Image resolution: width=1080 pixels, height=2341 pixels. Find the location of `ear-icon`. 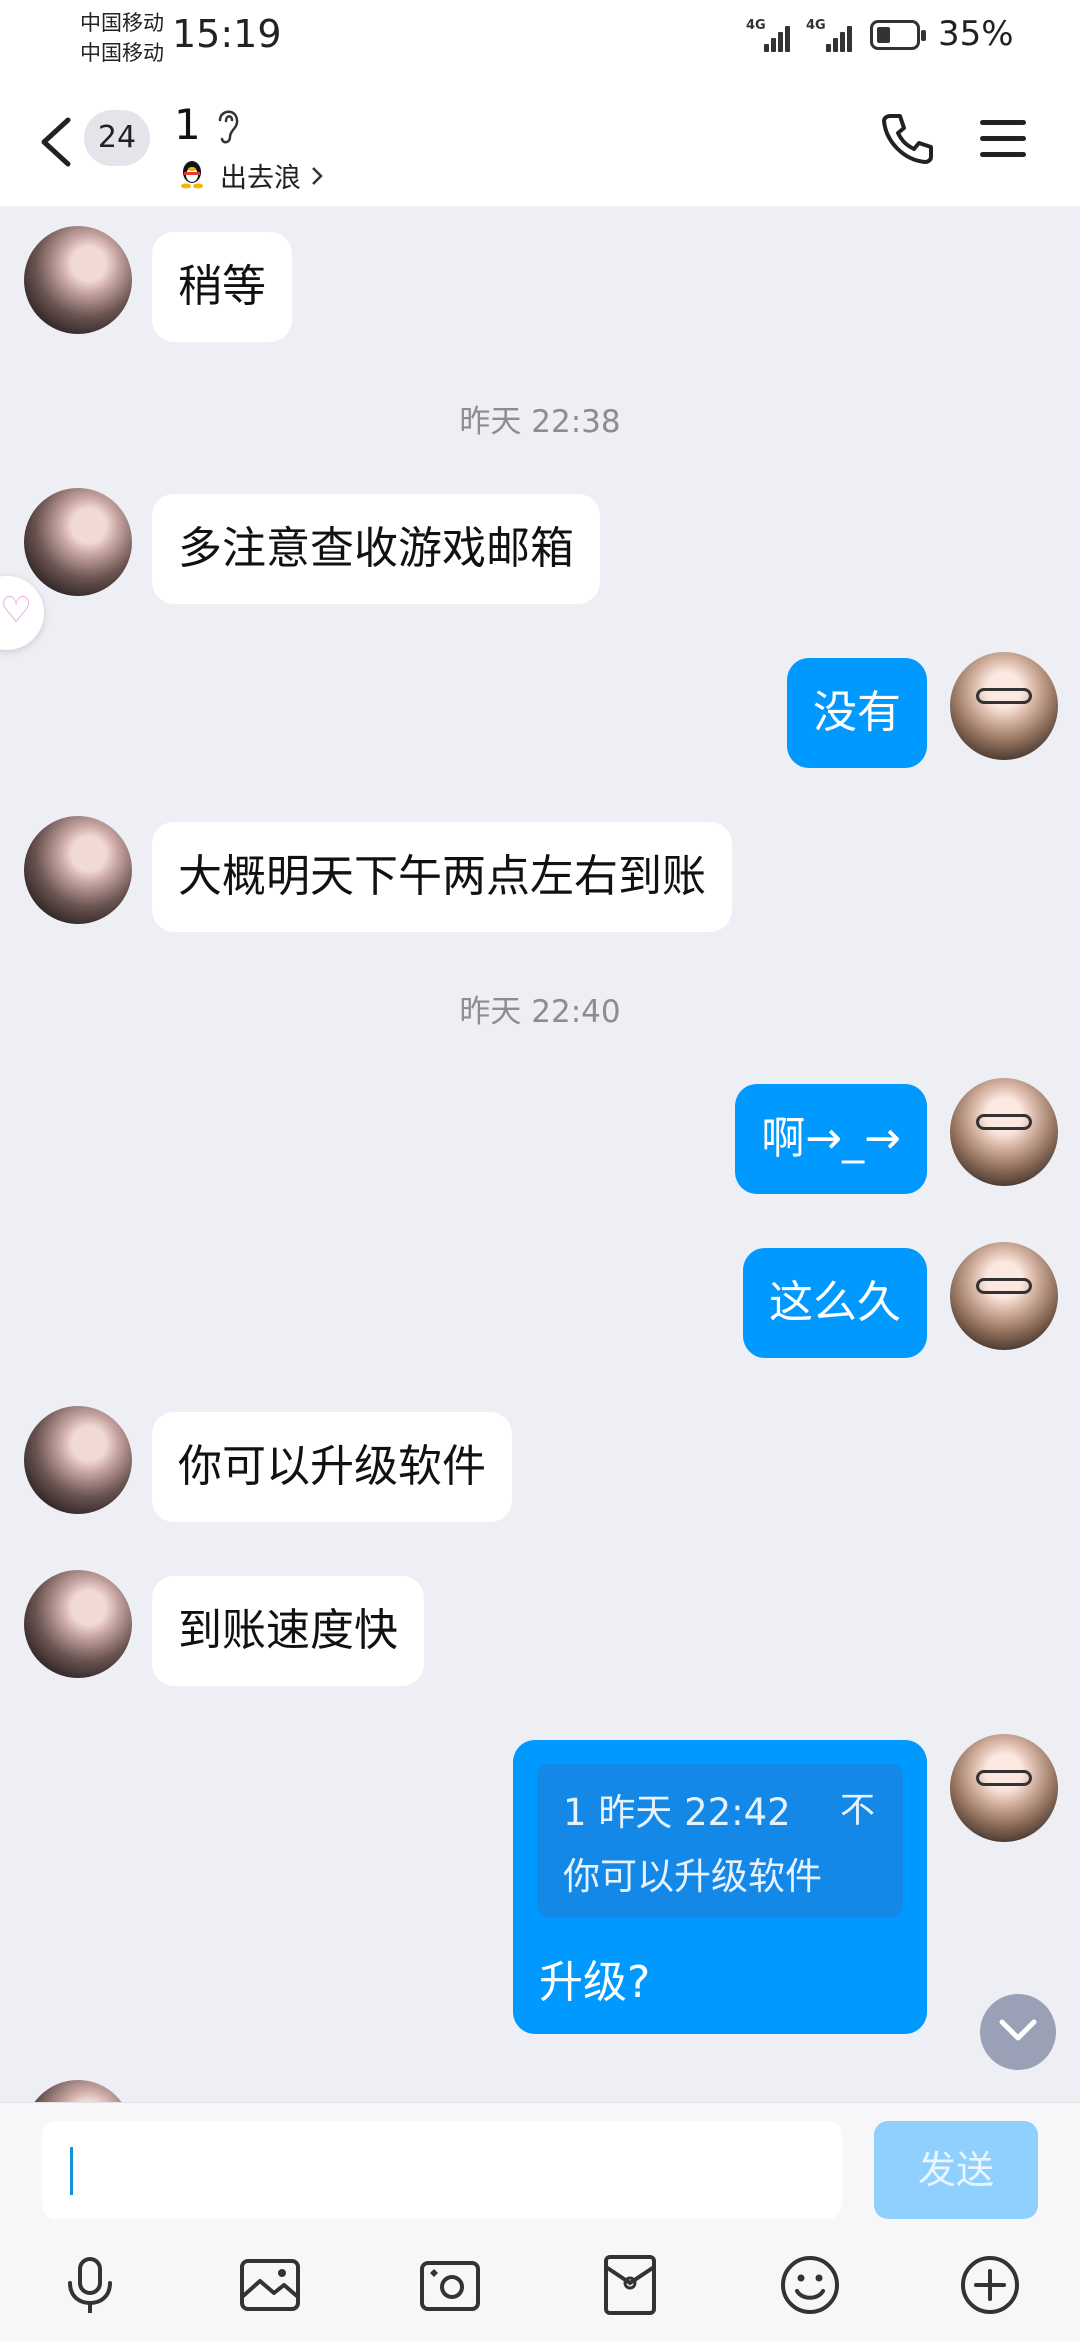

ear-icon is located at coordinates (228, 127).